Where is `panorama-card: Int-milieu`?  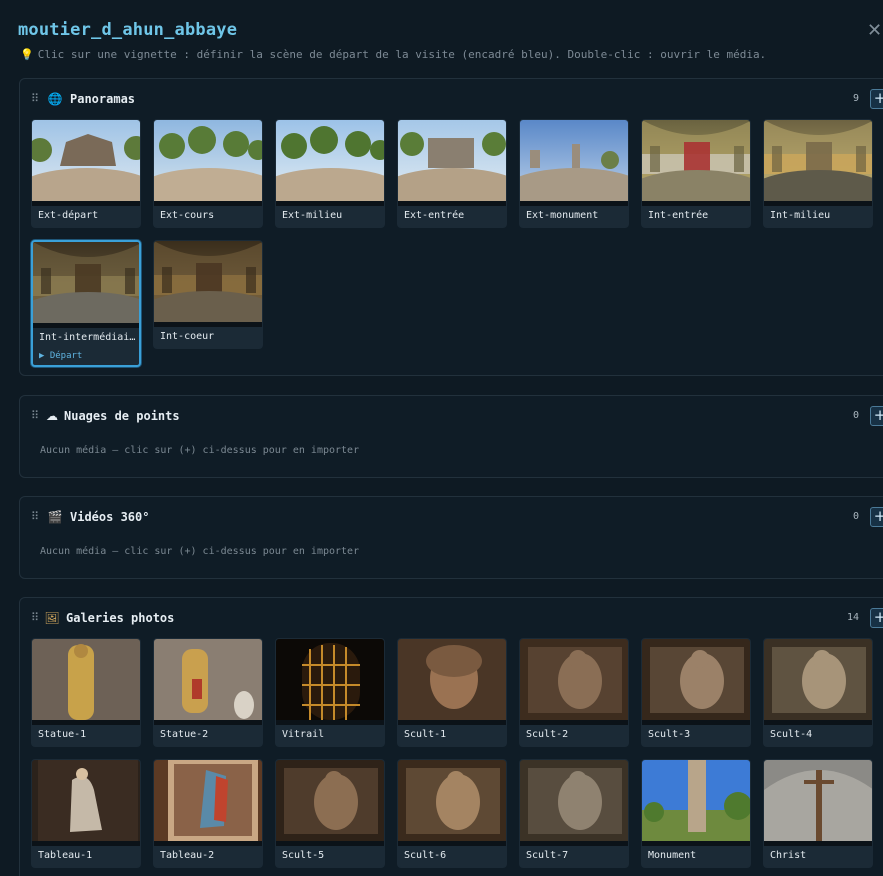
panorama-card: Int-milieu is located at coordinates (818, 173).